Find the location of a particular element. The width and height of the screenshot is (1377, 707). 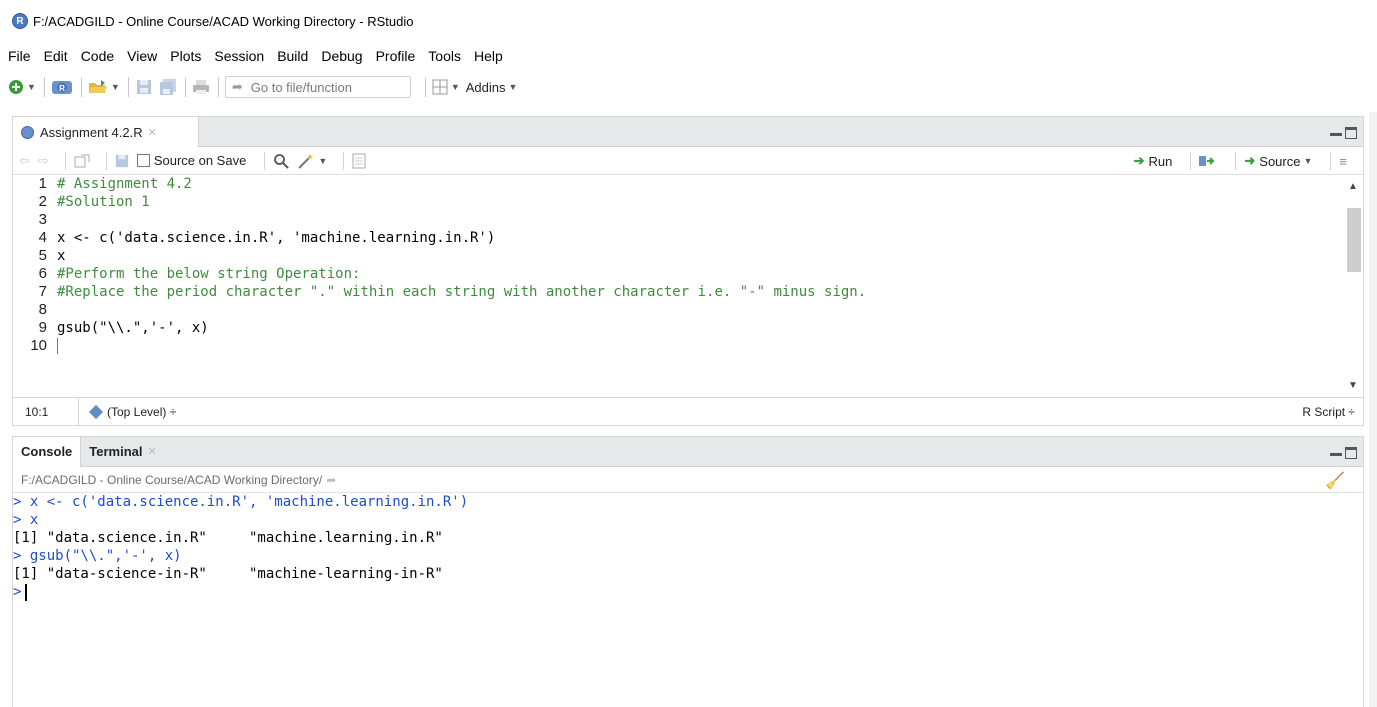

save-button is located at coordinates (144, 87).